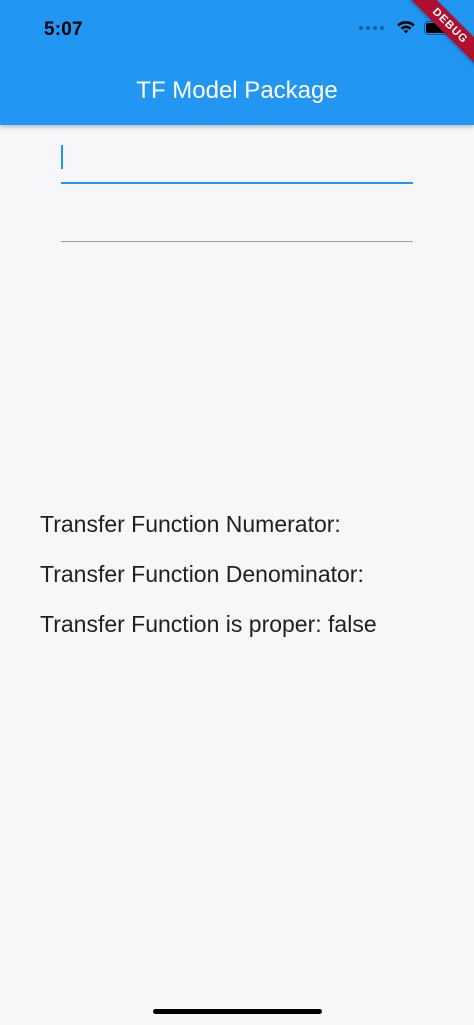 The image size is (474, 1025). Describe the element at coordinates (371, 27) in the screenshot. I see `cellular-signal-icon` at that location.